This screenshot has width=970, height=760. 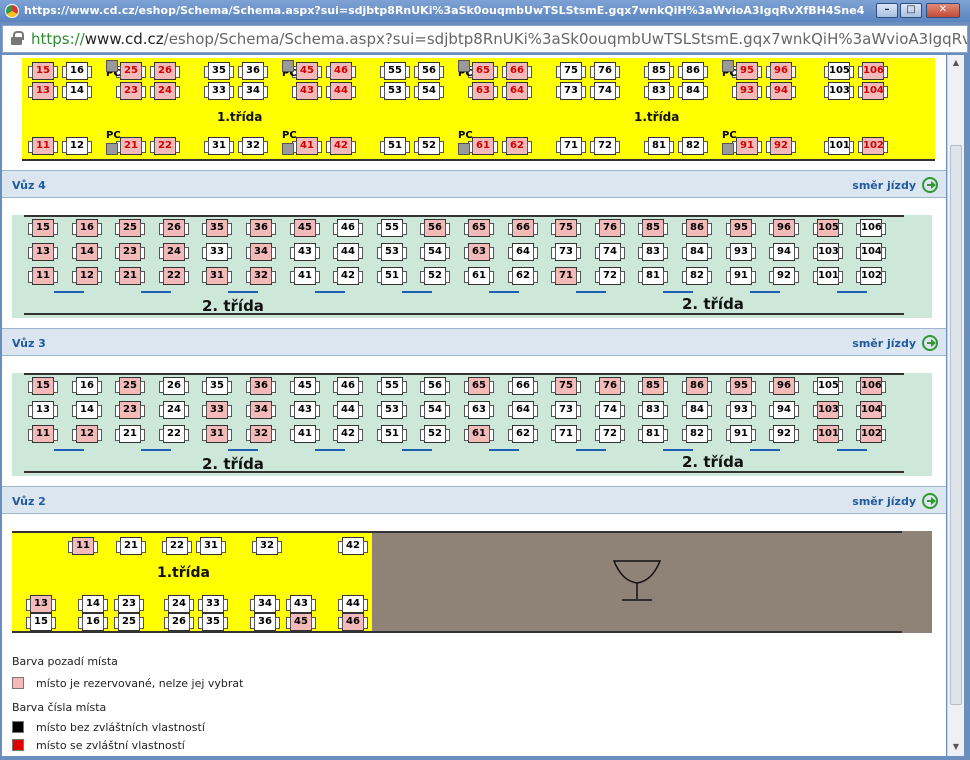 I want to click on seat-86: 86, so click(x=693, y=71).